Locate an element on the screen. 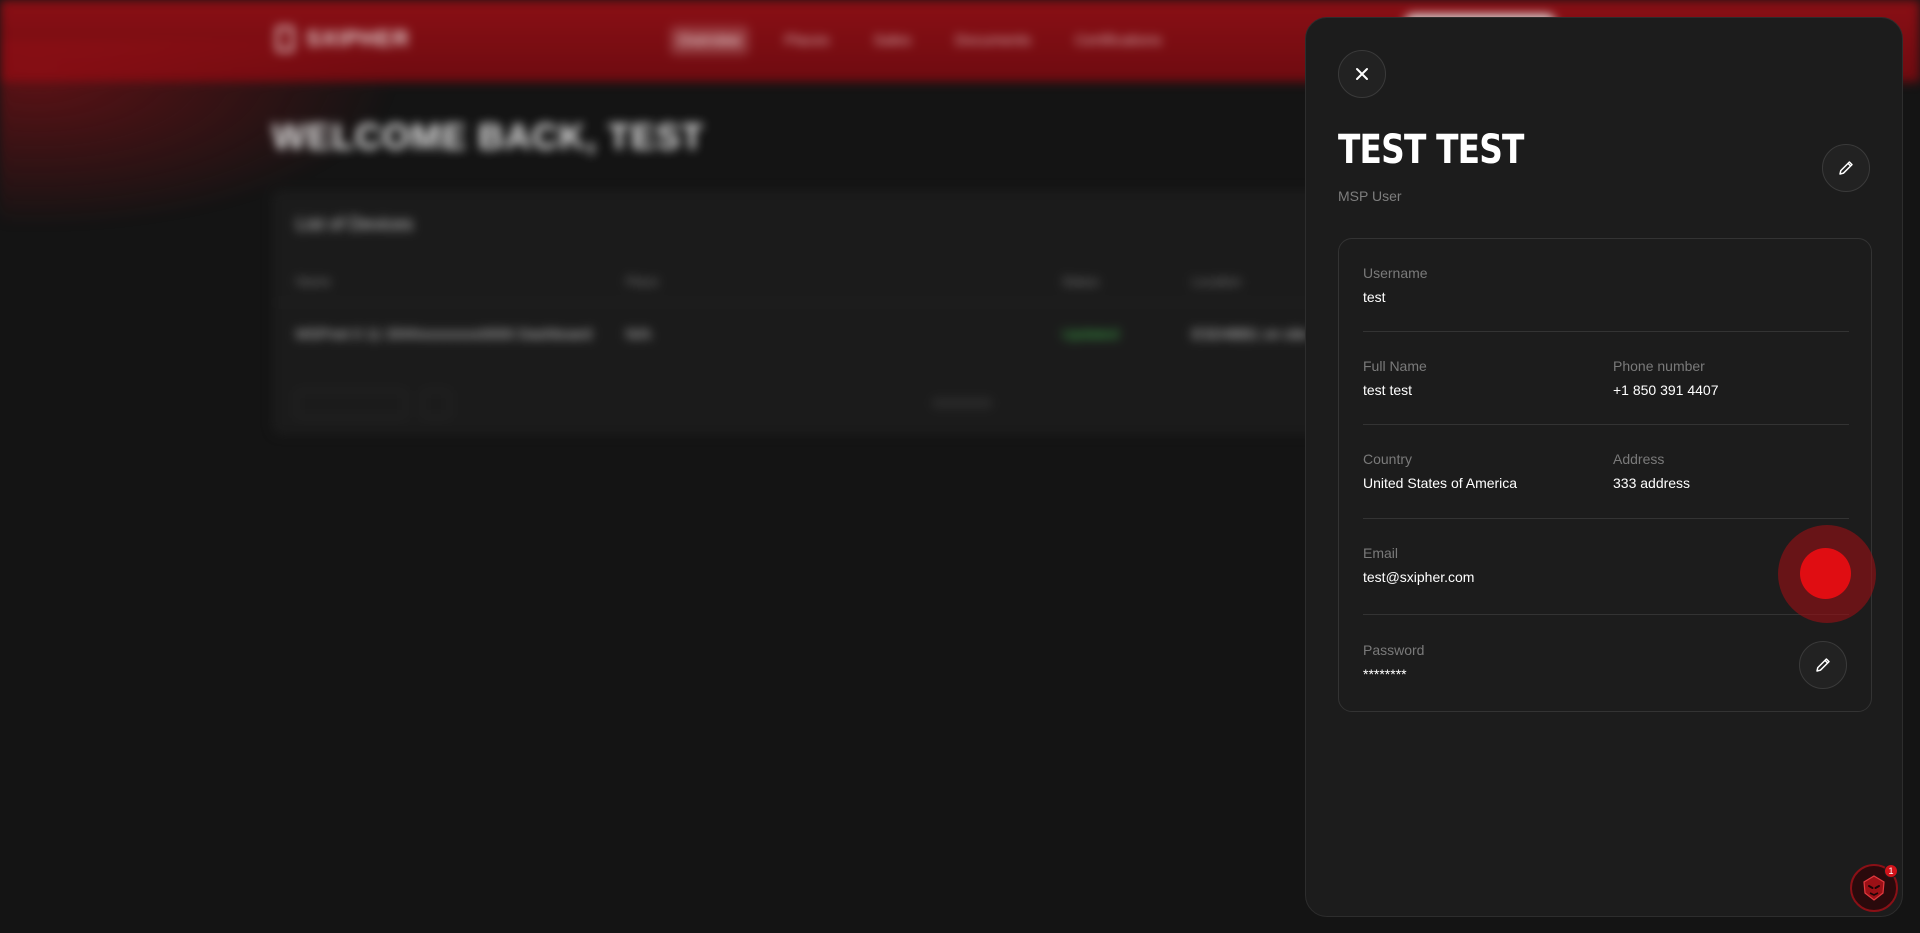 This screenshot has height=933, width=1920. full-name-label: Full Name is located at coordinates (1395, 366).